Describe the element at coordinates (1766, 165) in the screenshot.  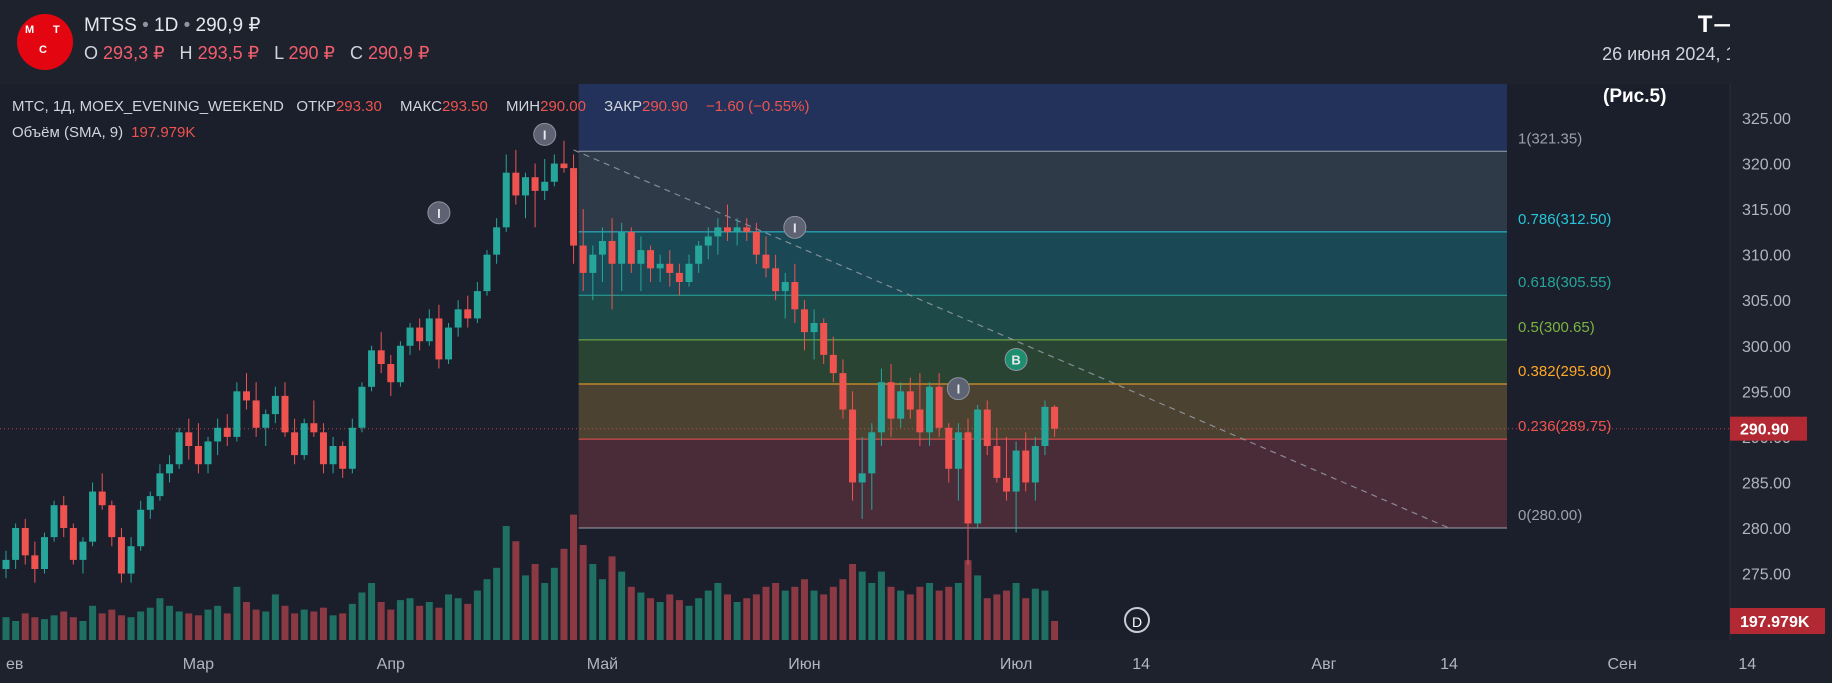
I see `price-tick-label: 320.00` at that location.